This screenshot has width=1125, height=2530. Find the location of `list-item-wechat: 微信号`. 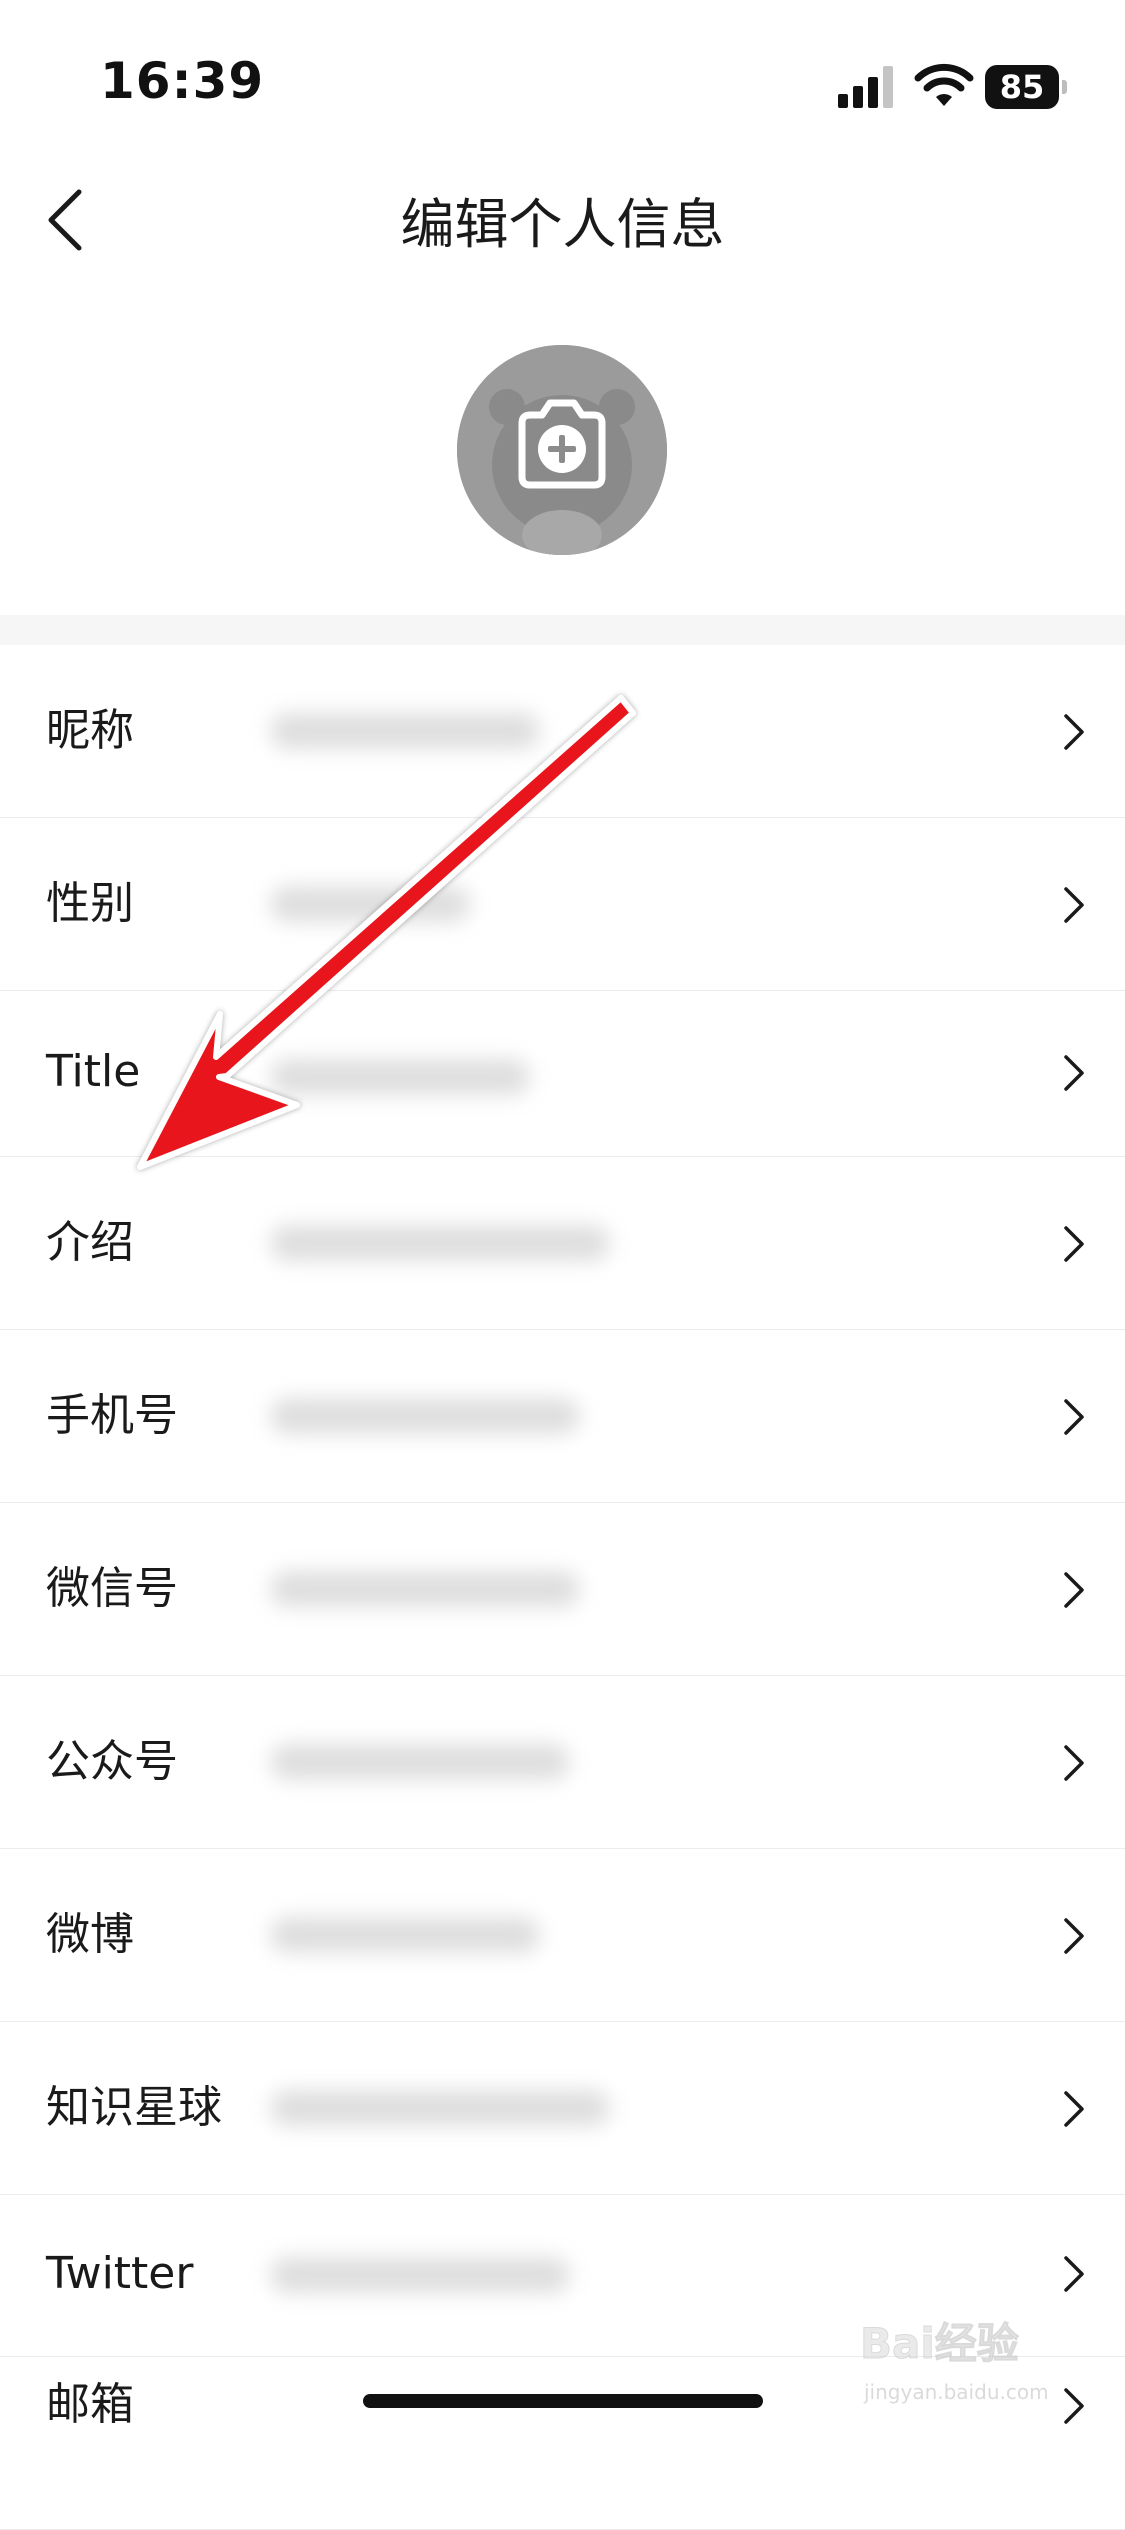

list-item-wechat: 微信号 is located at coordinates (562, 1589).